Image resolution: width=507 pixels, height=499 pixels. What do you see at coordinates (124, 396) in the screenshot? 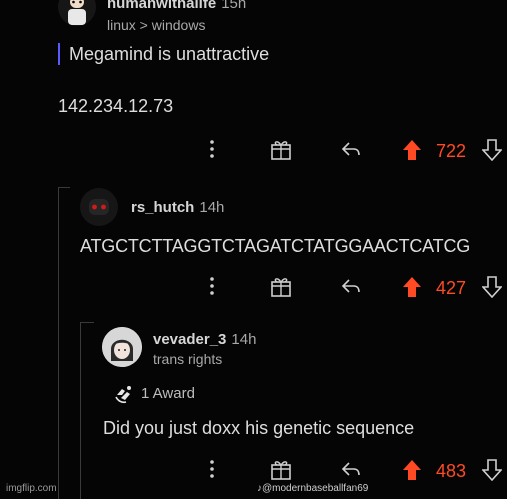
I see `award-icon` at bounding box center [124, 396].